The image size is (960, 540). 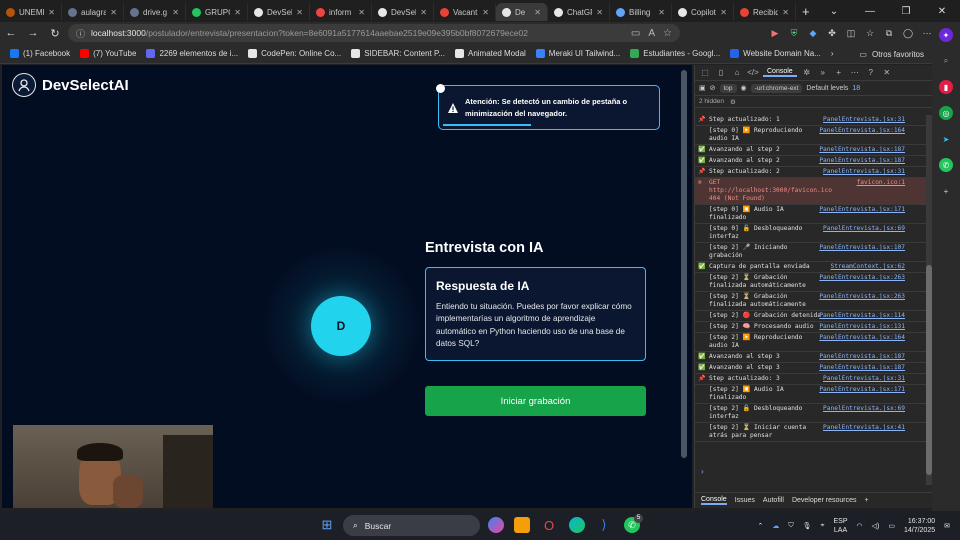 I want to click on browser-tab: Billing ✕, so click(x=641, y=12).